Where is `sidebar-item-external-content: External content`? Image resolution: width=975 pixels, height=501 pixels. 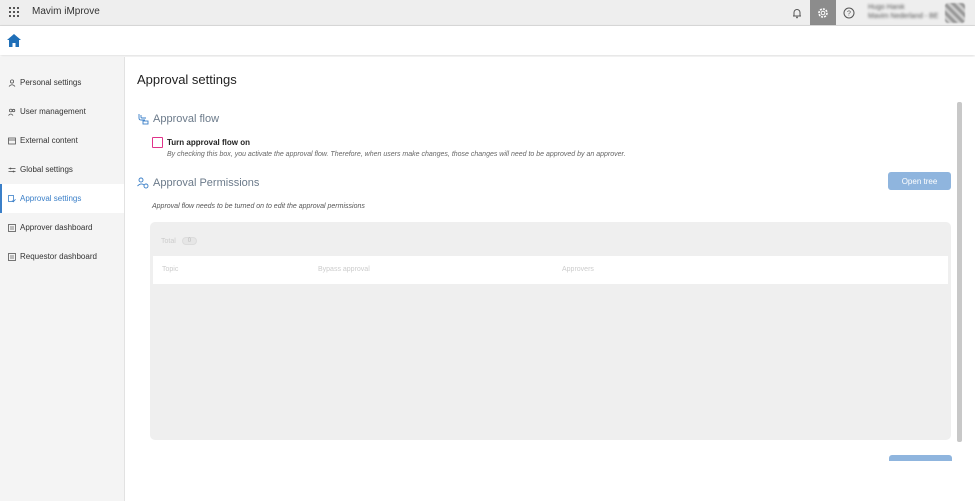
sidebar-item-external-content: External content is located at coordinates (62, 140).